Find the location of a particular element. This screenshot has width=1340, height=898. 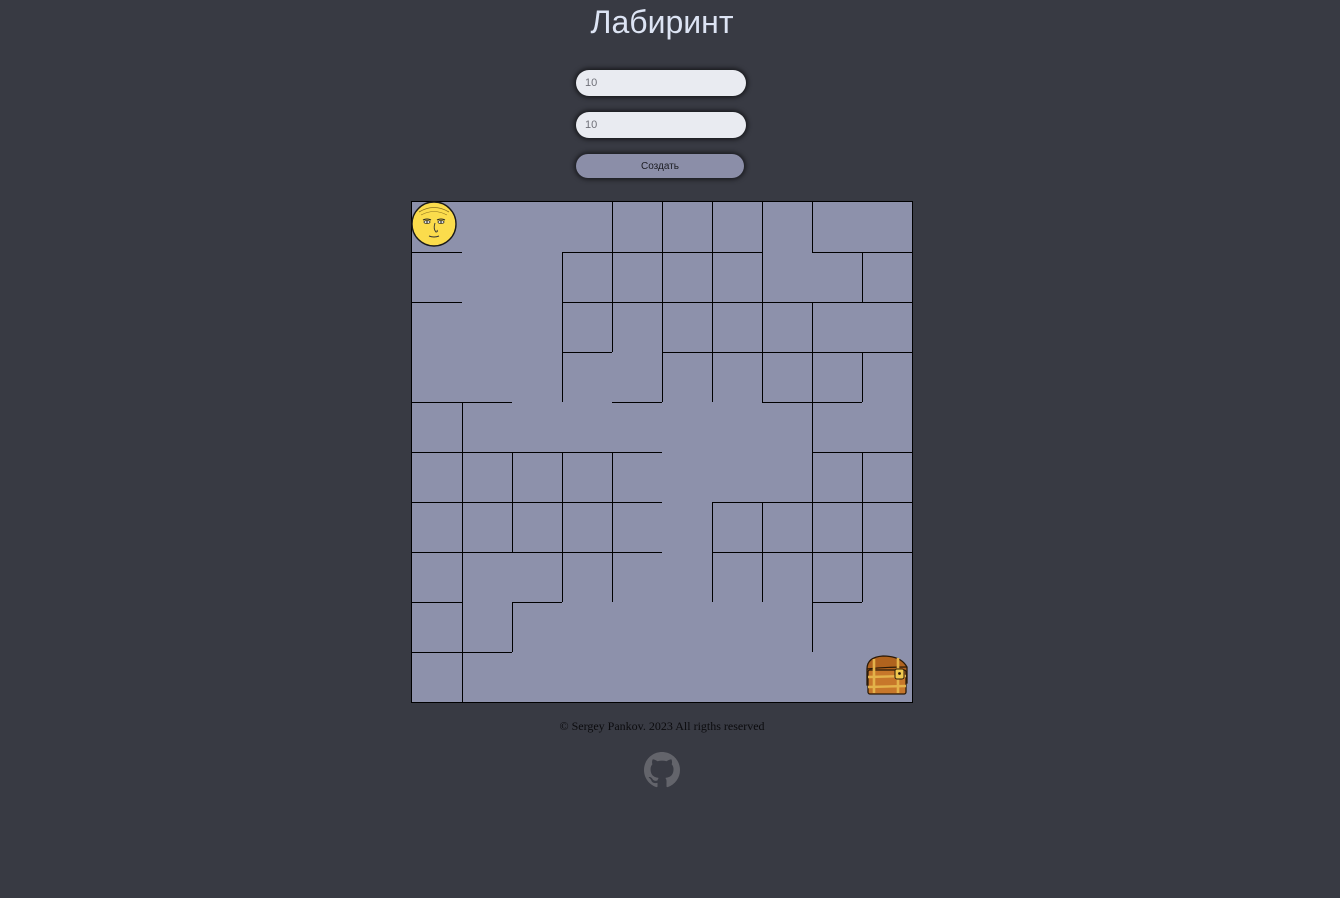

rows-input is located at coordinates (661, 83).